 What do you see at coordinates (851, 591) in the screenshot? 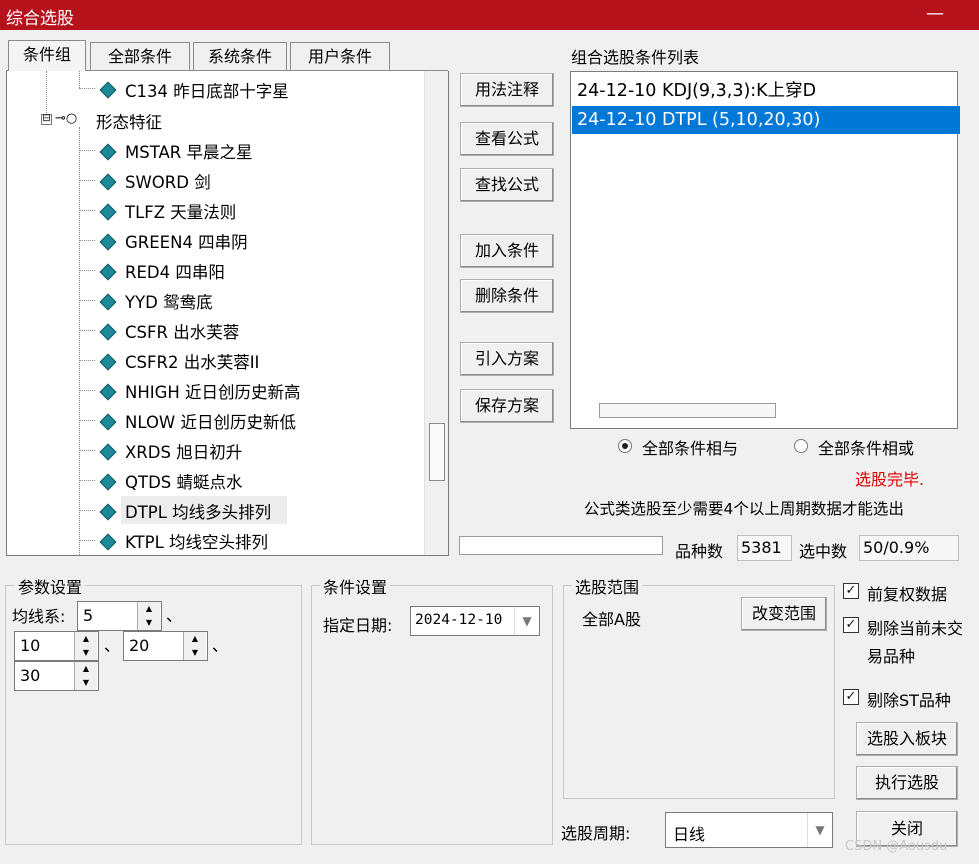
I see `adjusted-data-checkbox: ✓` at bounding box center [851, 591].